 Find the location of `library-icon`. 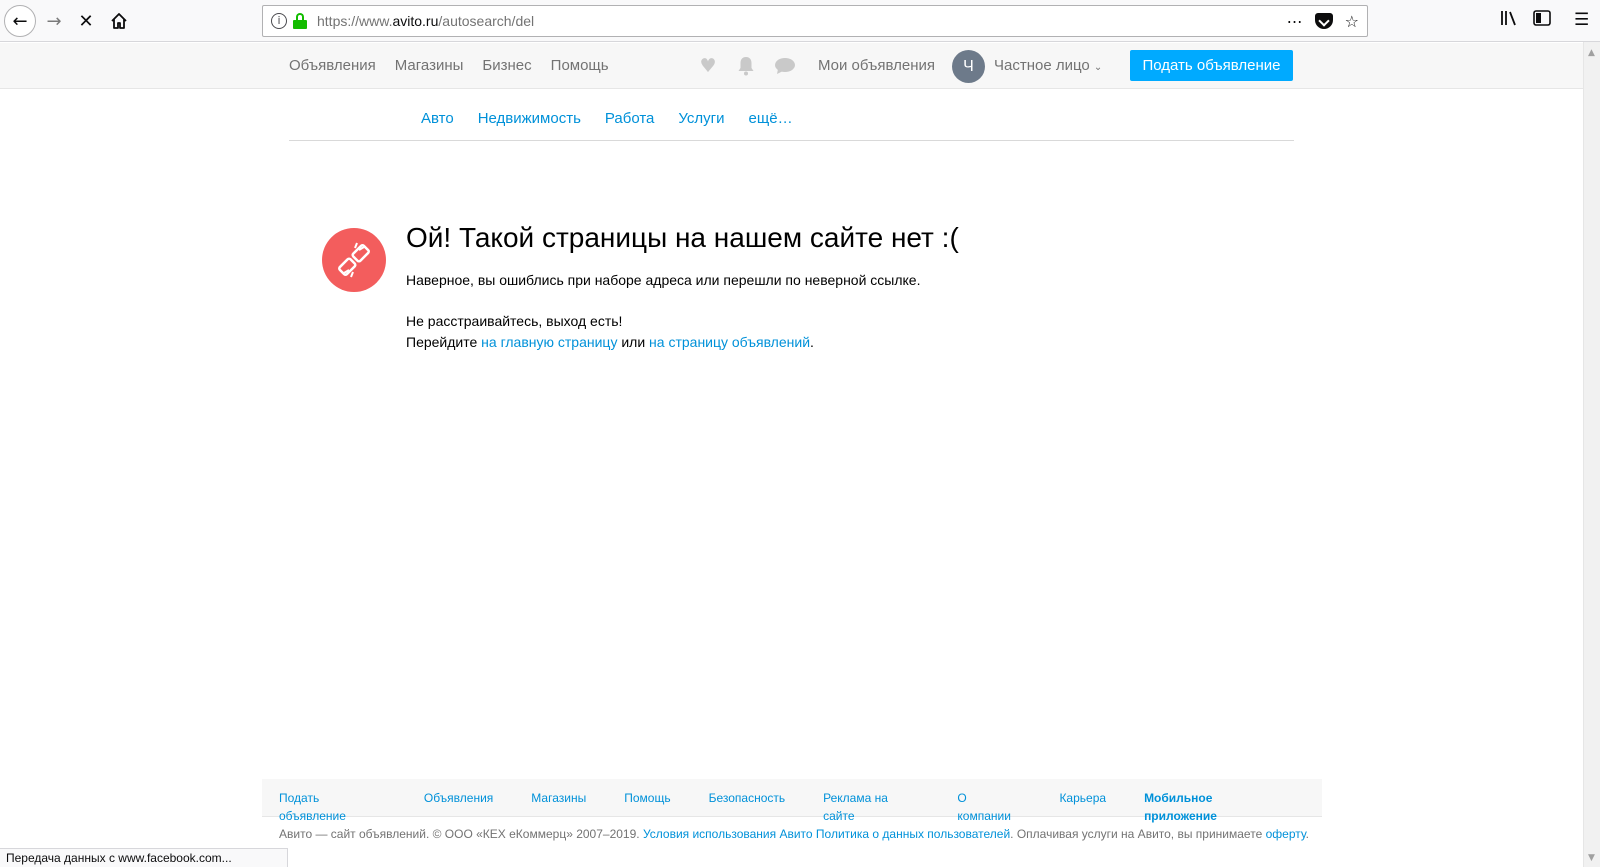

library-icon is located at coordinates (1509, 20).